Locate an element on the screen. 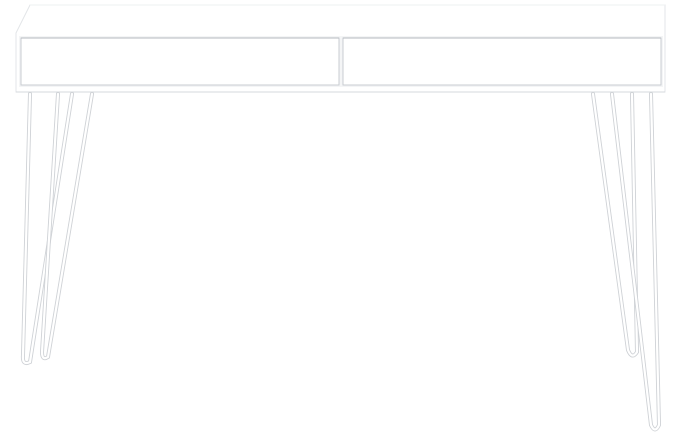  leg-front-left is located at coordinates (47, 229).